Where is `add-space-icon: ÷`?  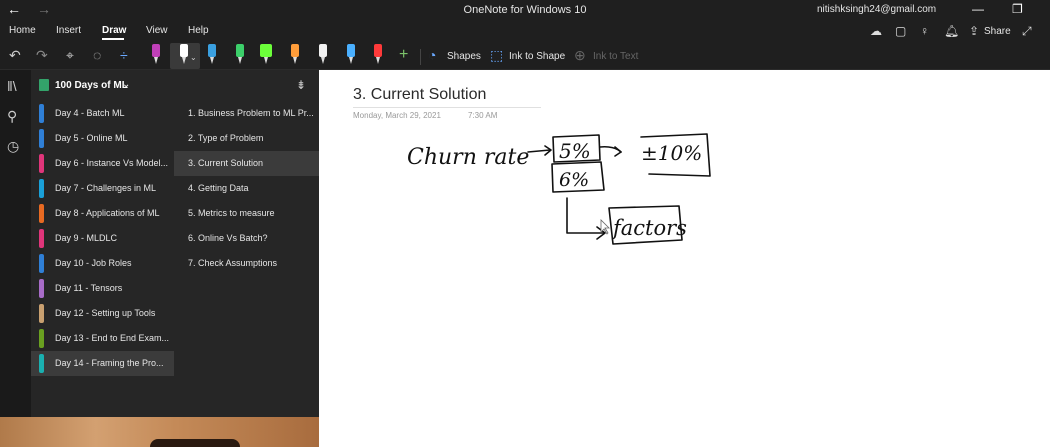 add-space-icon: ÷ is located at coordinates (124, 55).